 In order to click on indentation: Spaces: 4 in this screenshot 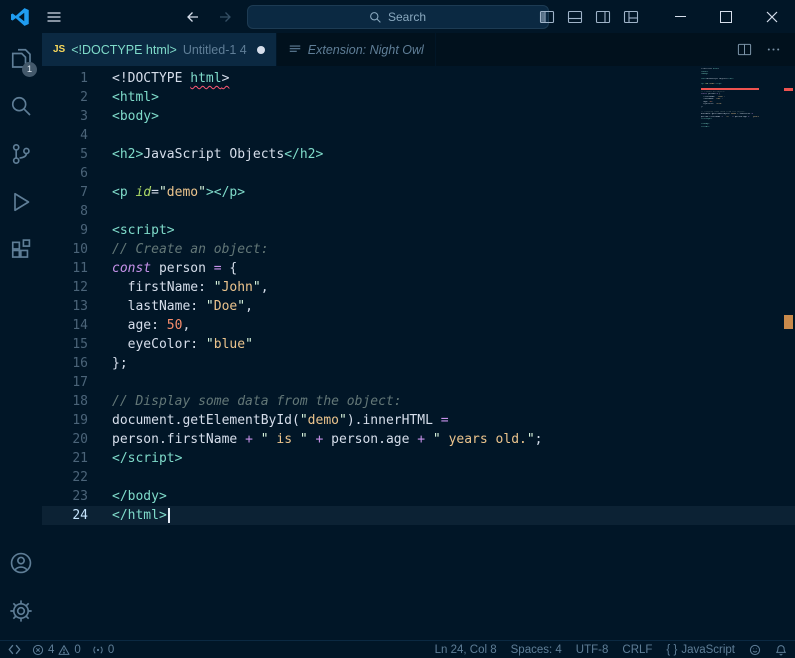, I will do `click(536, 650)`.